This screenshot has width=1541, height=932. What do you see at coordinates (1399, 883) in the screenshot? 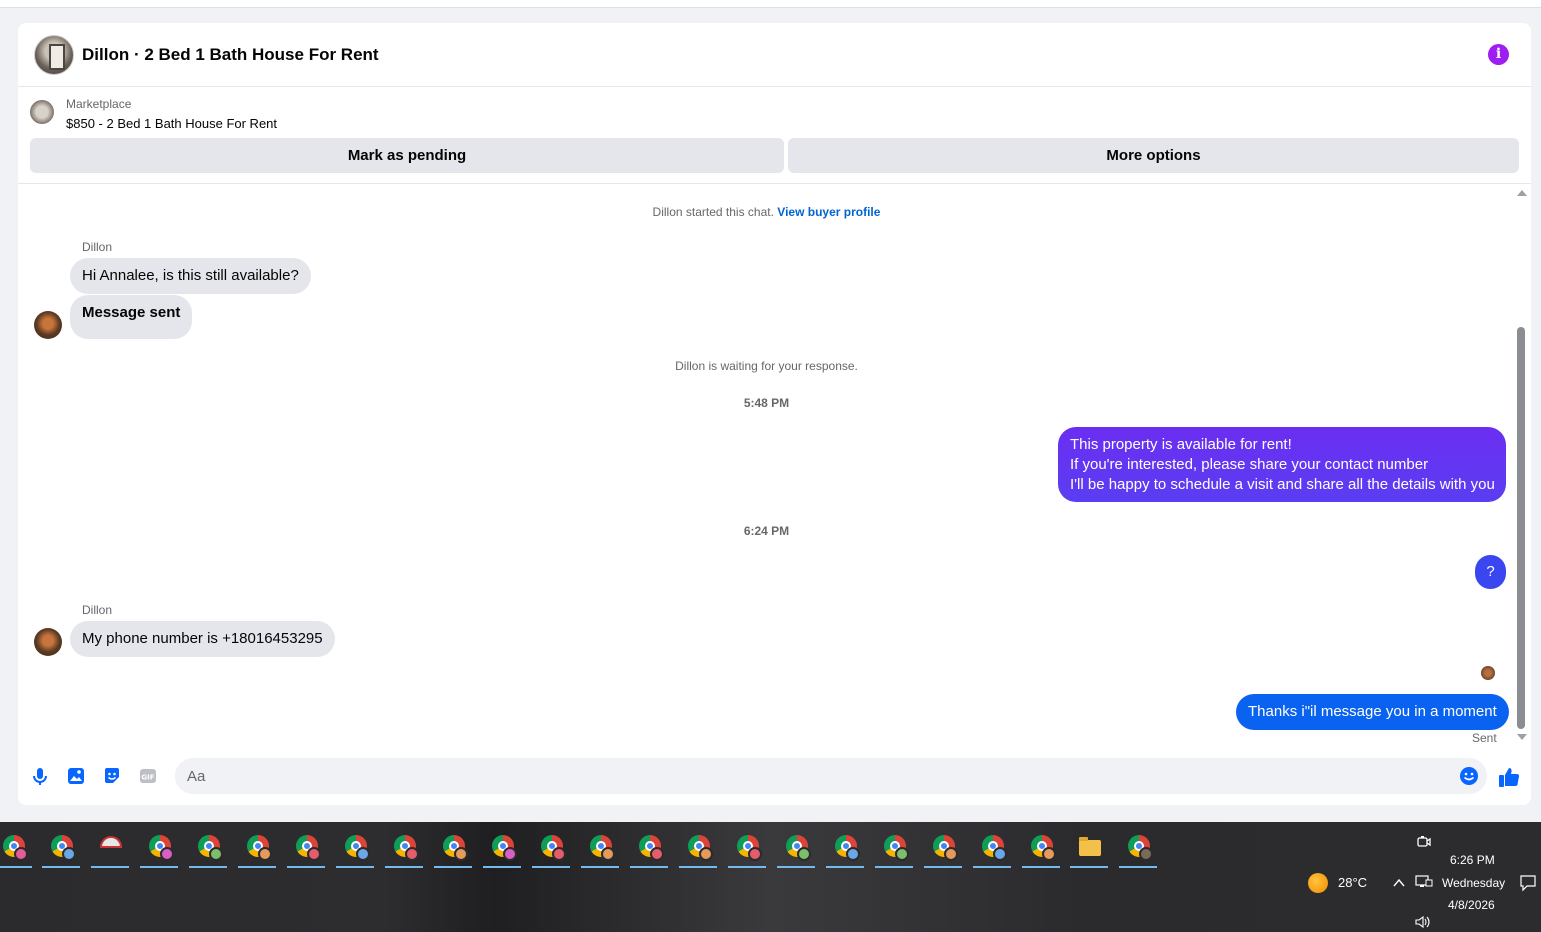
I see `chevron-up-icon` at bounding box center [1399, 883].